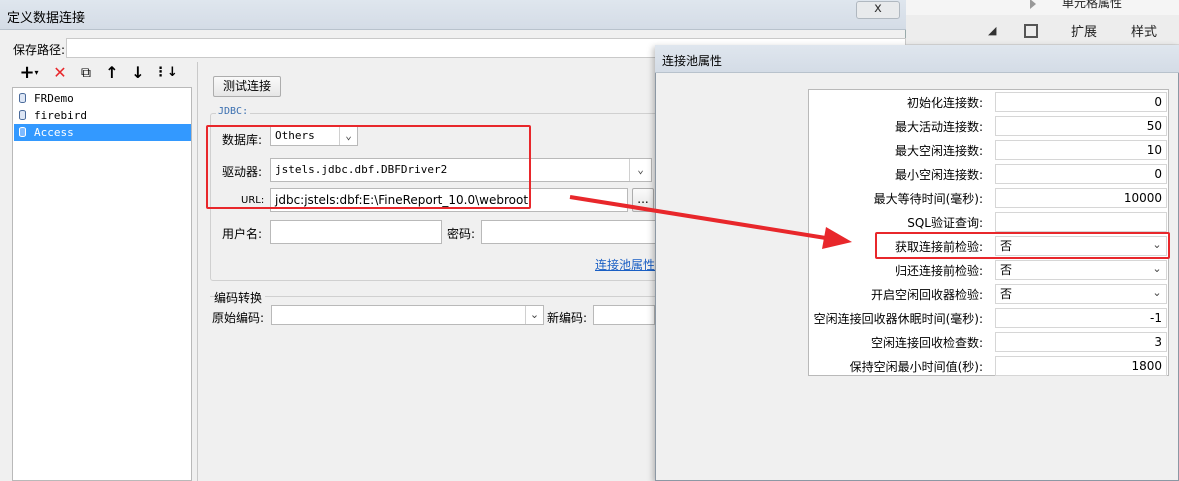 This screenshot has width=1179, height=481. I want to click on annotation-arrow-icon, so click(710, 222).